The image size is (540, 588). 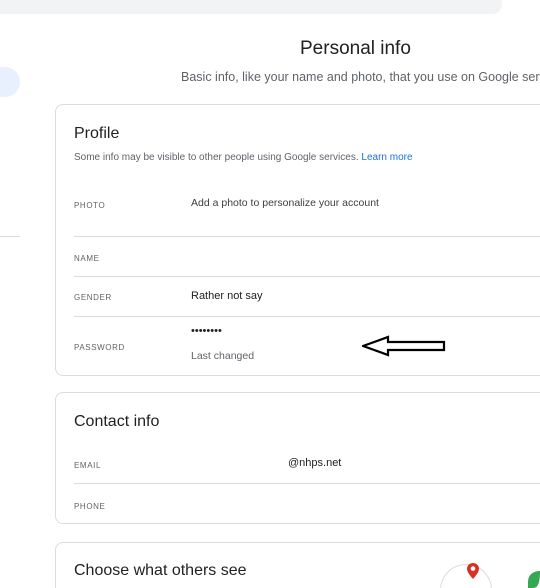 What do you see at coordinates (99, 347) in the screenshot?
I see `password-label: PASSWORD` at bounding box center [99, 347].